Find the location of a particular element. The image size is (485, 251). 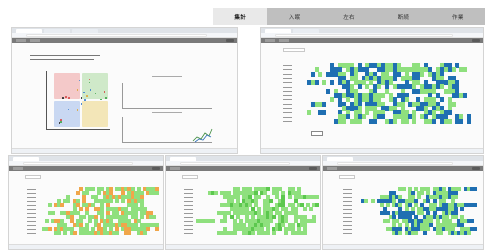

heatmap-window-blue is located at coordinates (403, 202).